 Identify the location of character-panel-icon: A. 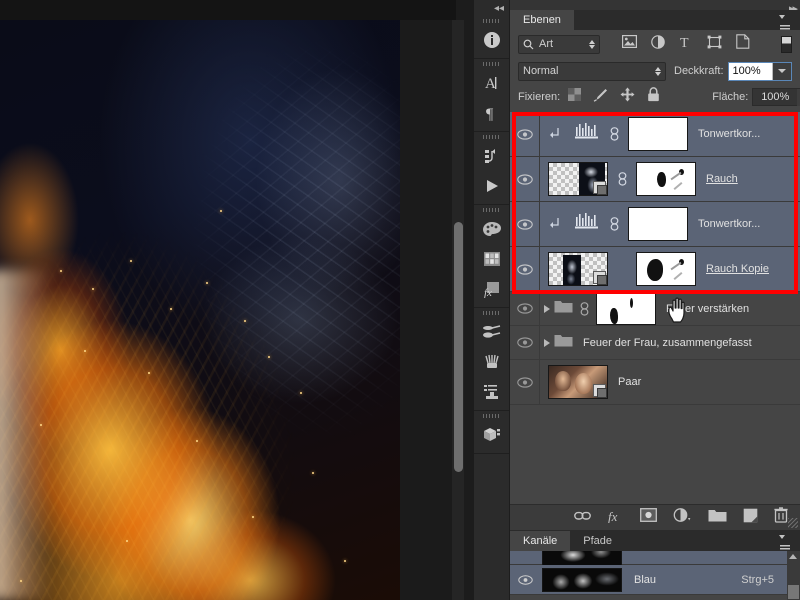
(492, 83).